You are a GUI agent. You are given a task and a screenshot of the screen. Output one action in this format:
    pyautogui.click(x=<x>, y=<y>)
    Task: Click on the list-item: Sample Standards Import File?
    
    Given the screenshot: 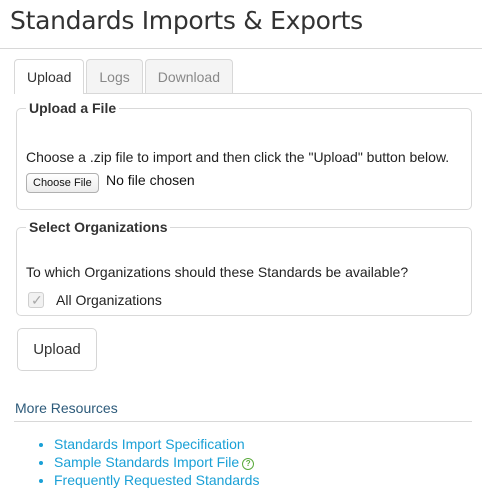 What is the action you would take?
    pyautogui.click(x=156, y=462)
    